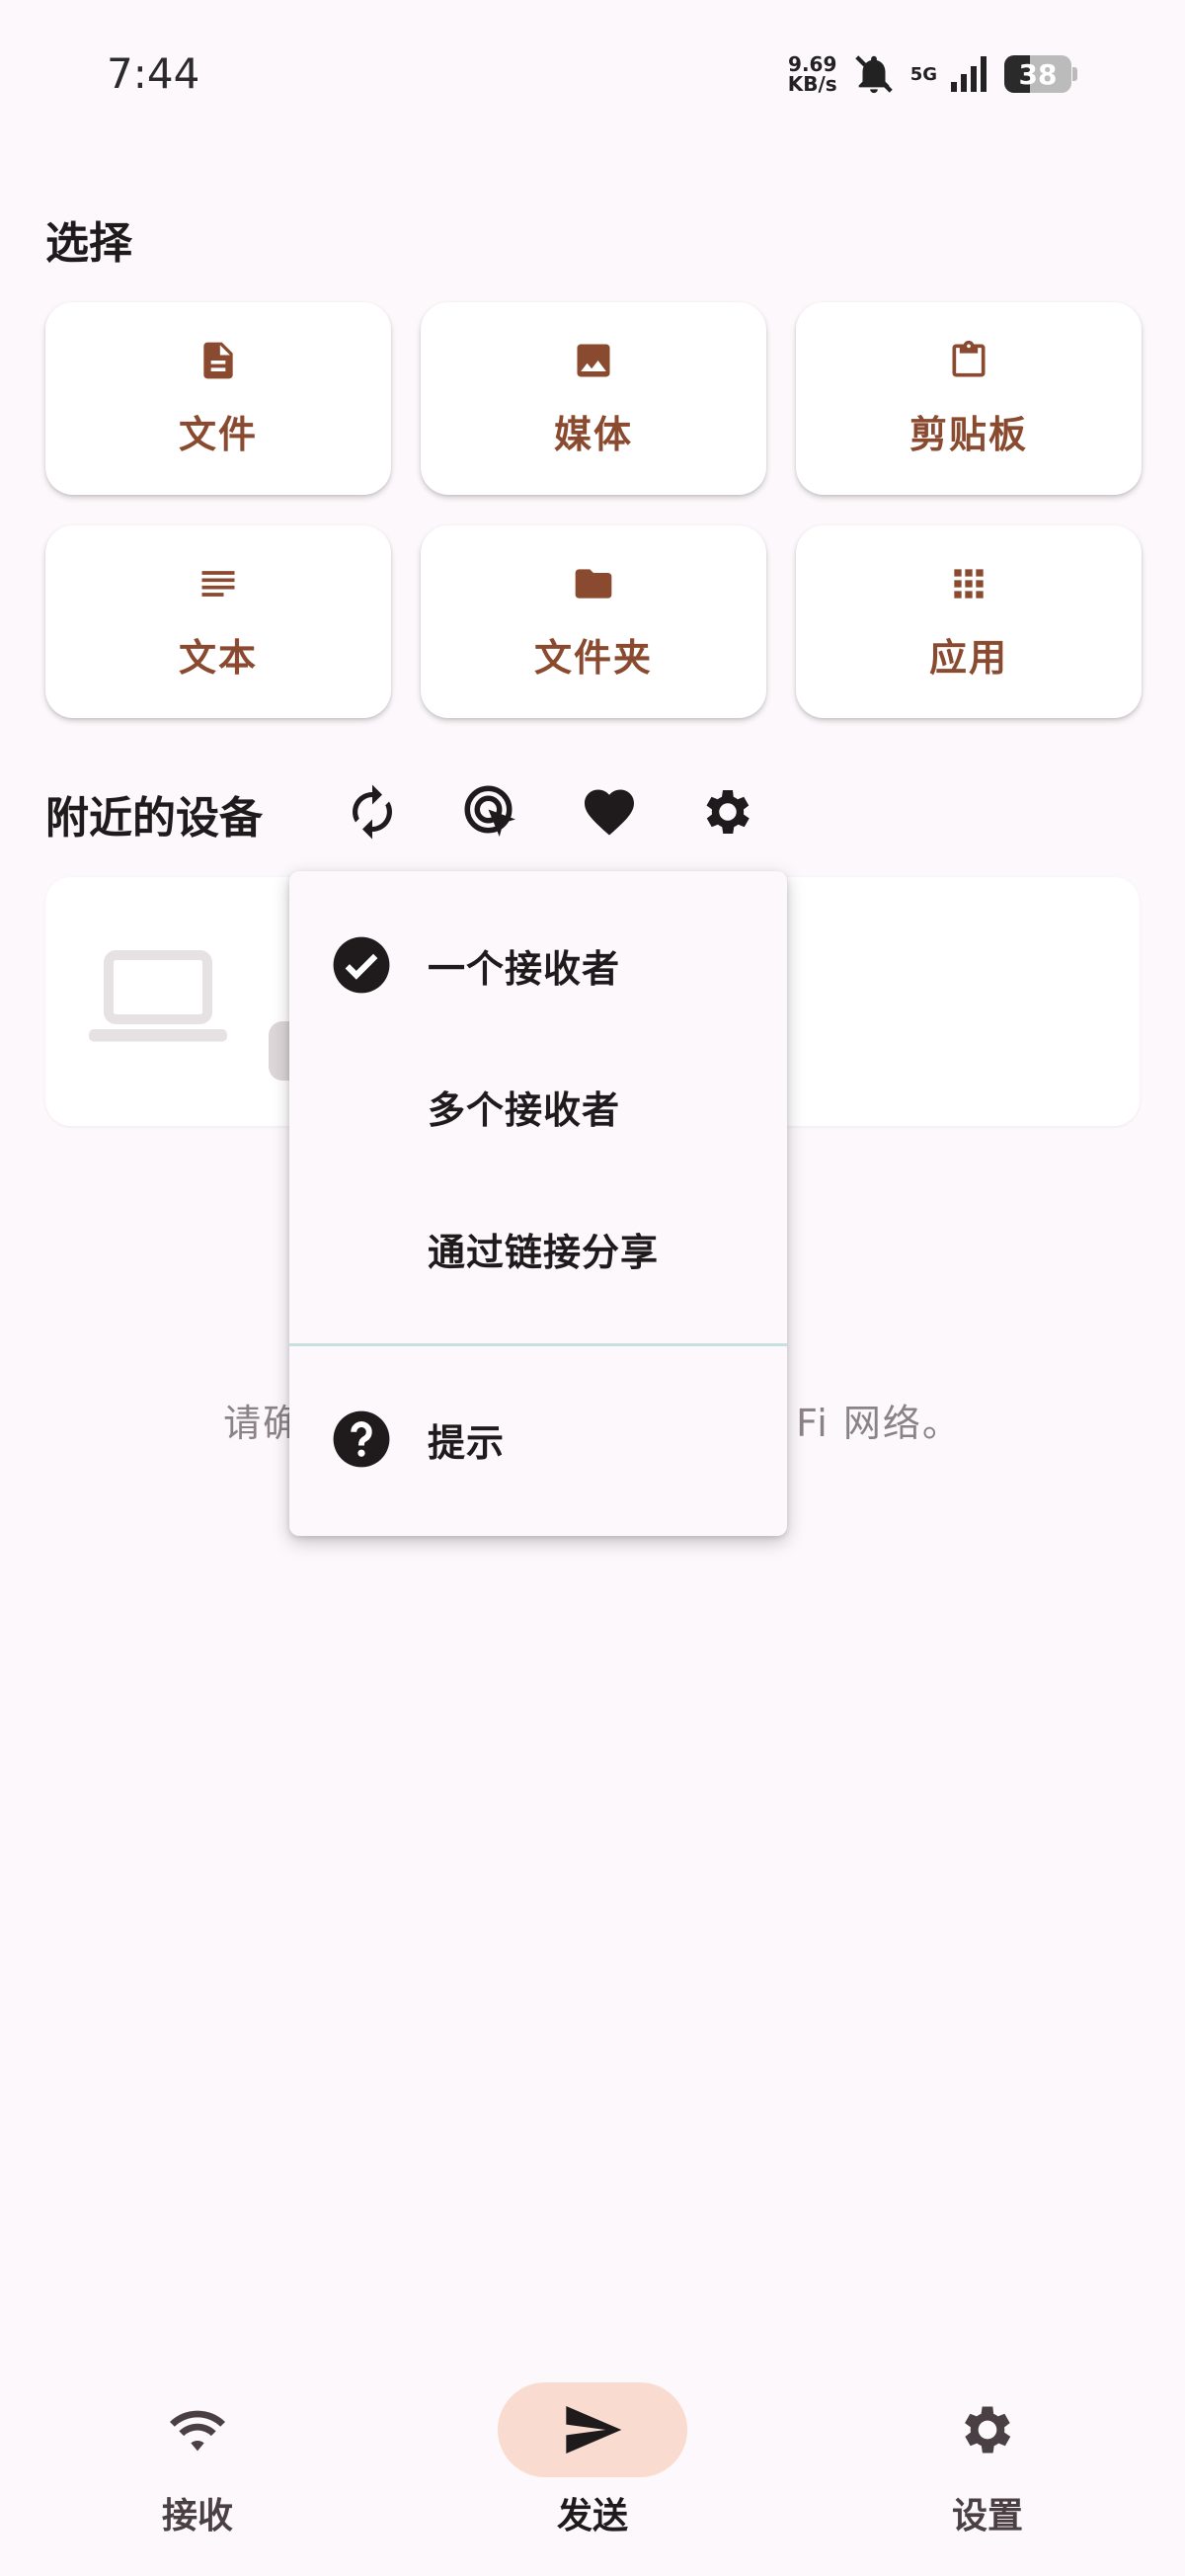 The image size is (1185, 2576). What do you see at coordinates (987, 2516) in the screenshot?
I see `nav-settings-label: 设置` at bounding box center [987, 2516].